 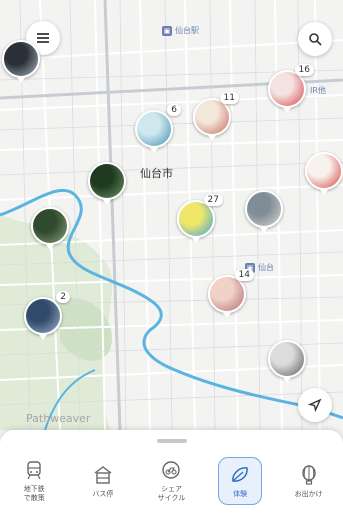 I want to click on bike-share-icon, so click(x=171, y=470).